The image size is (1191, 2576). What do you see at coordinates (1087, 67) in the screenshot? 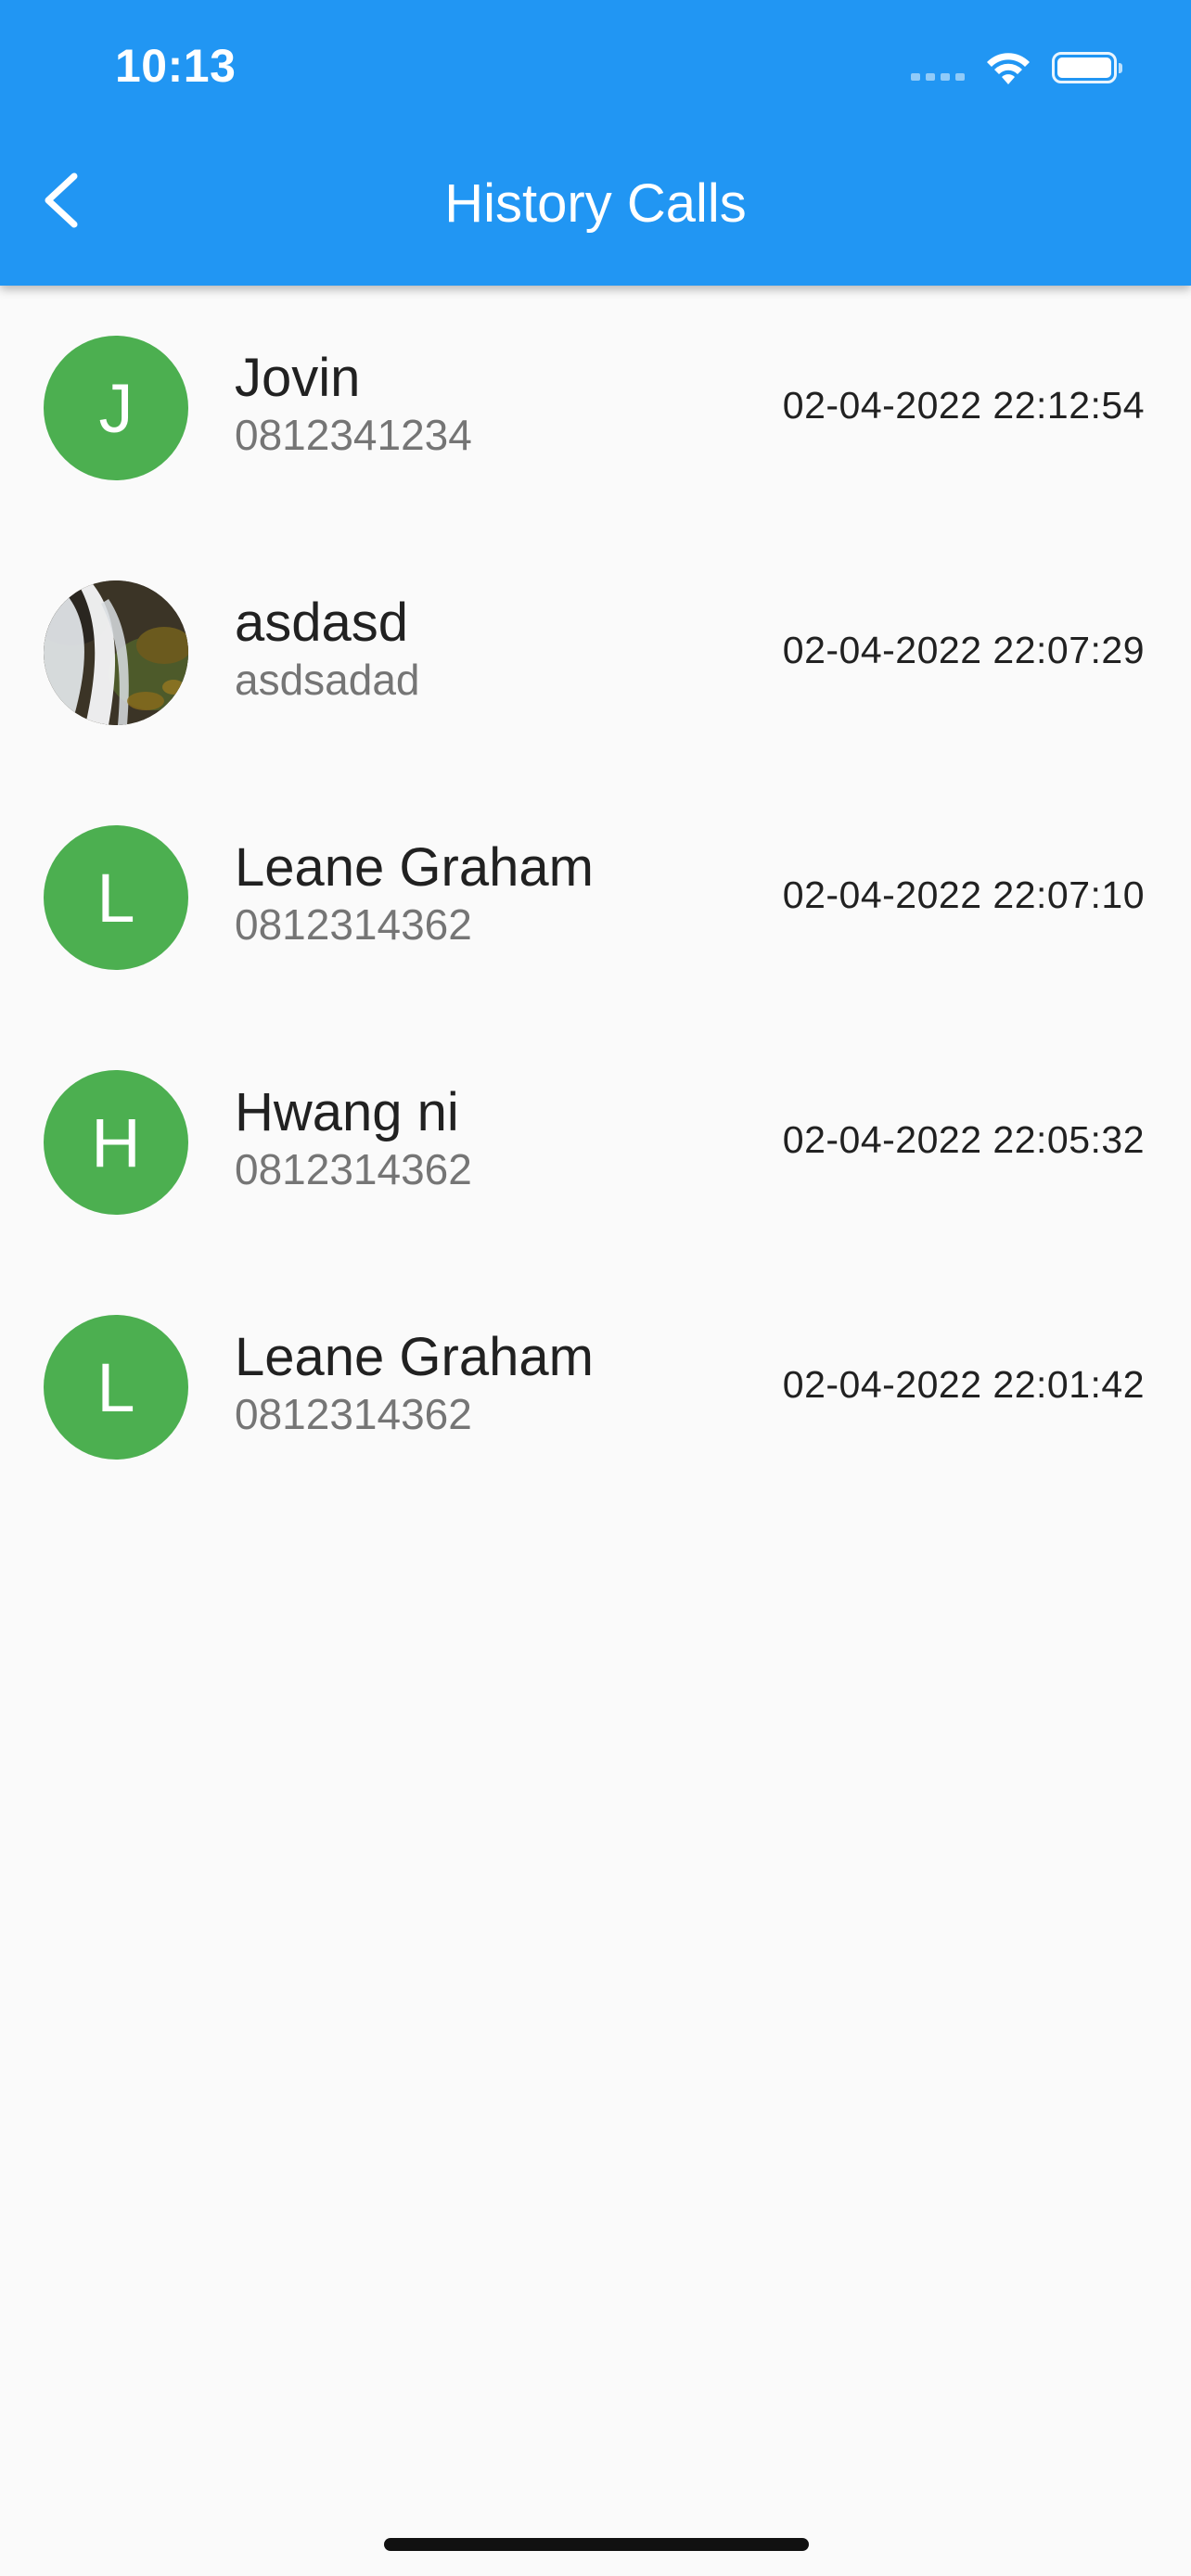
I see `battery-icon` at bounding box center [1087, 67].